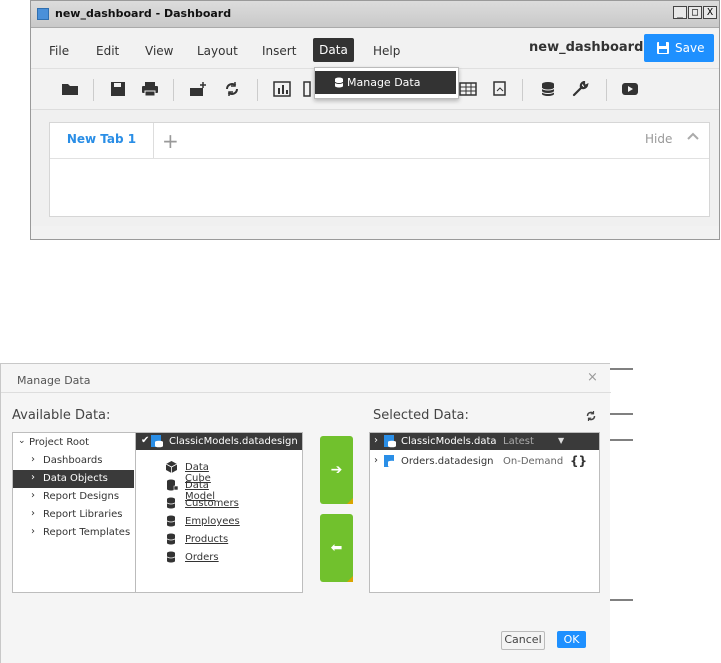  I want to click on dialog-close-icon: ×, so click(592, 377).